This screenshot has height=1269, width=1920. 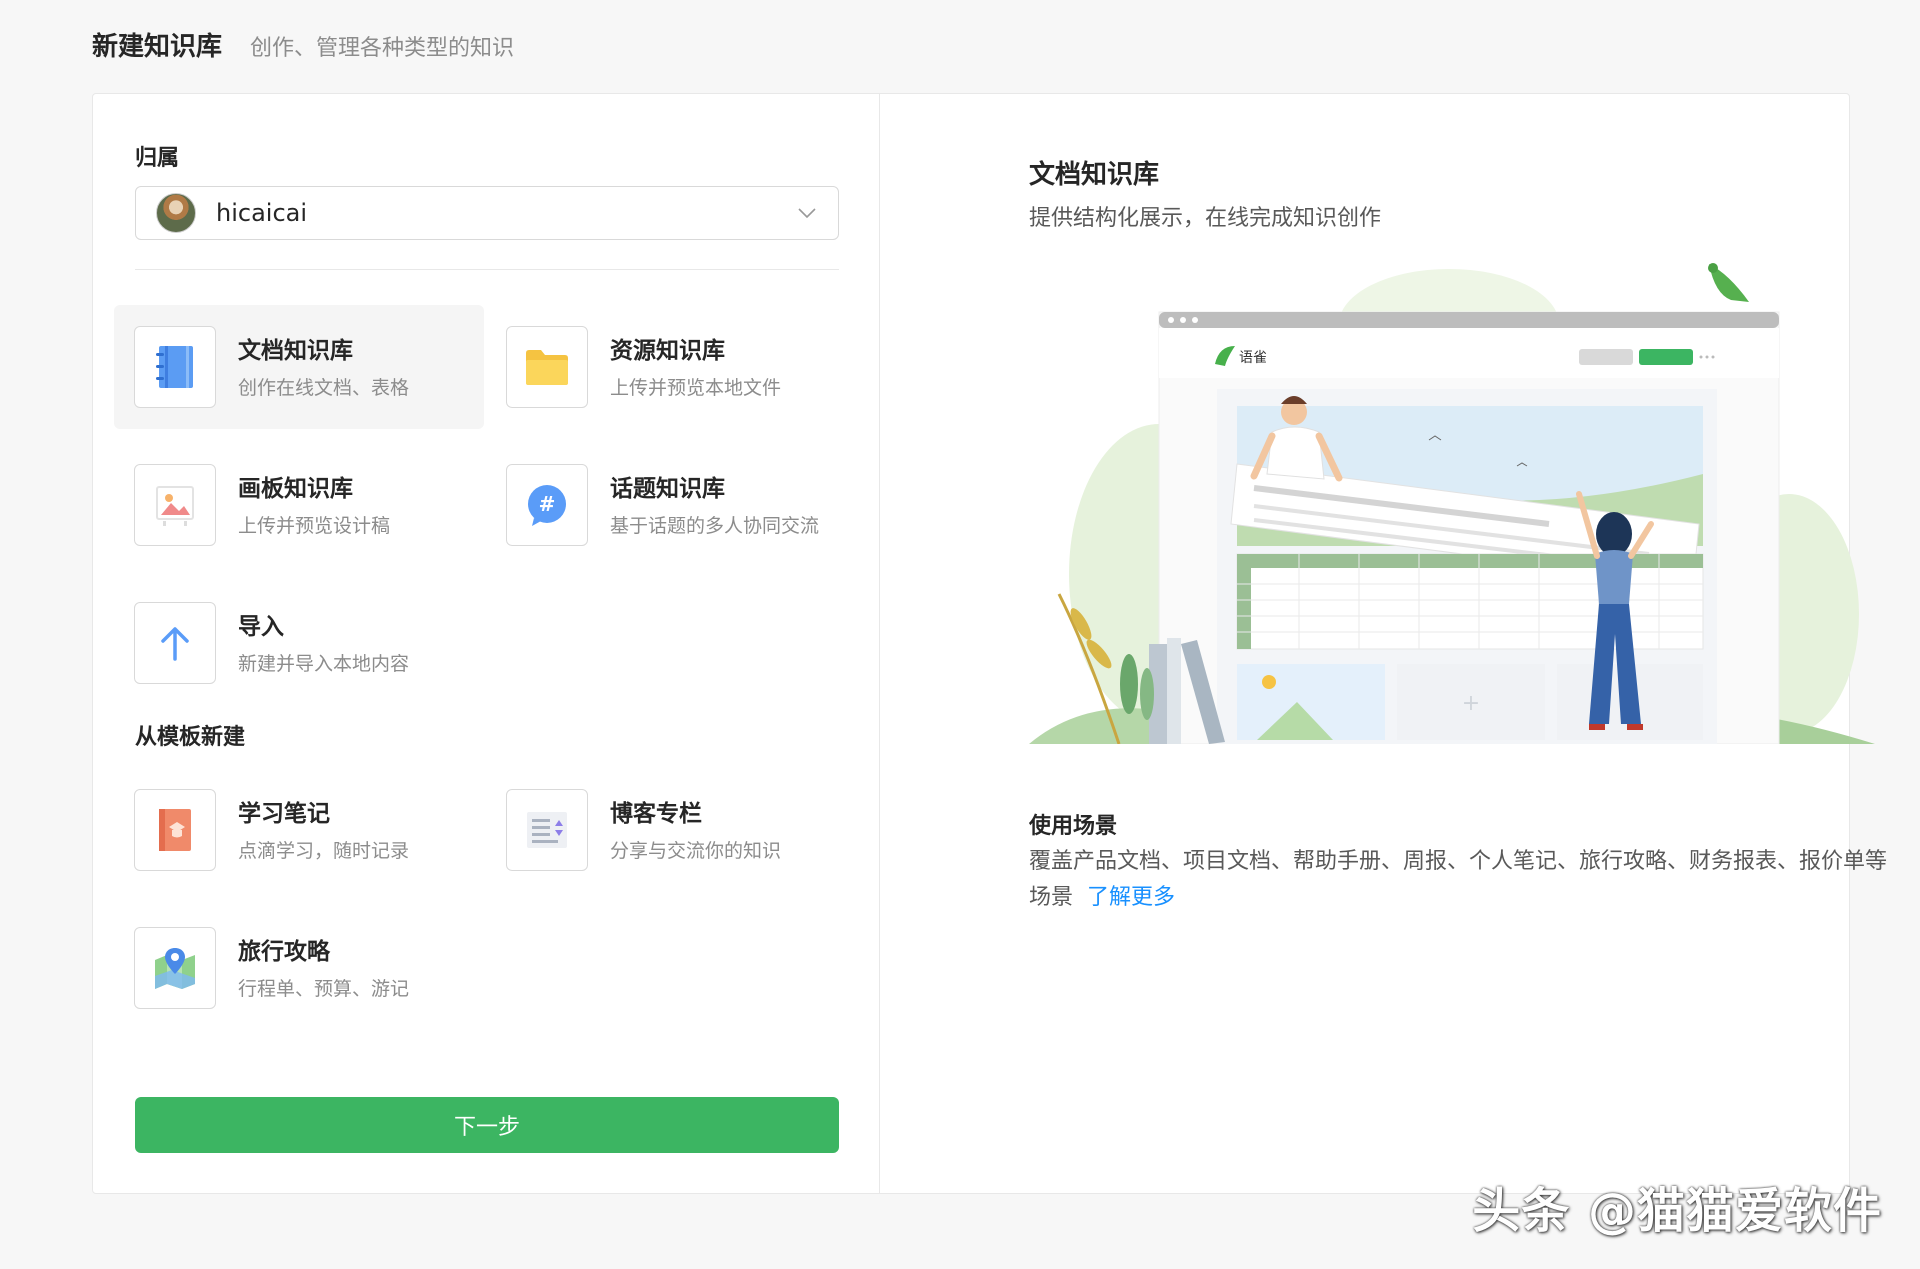 What do you see at coordinates (1073, 826) in the screenshot?
I see `usage-title: 使用场景` at bounding box center [1073, 826].